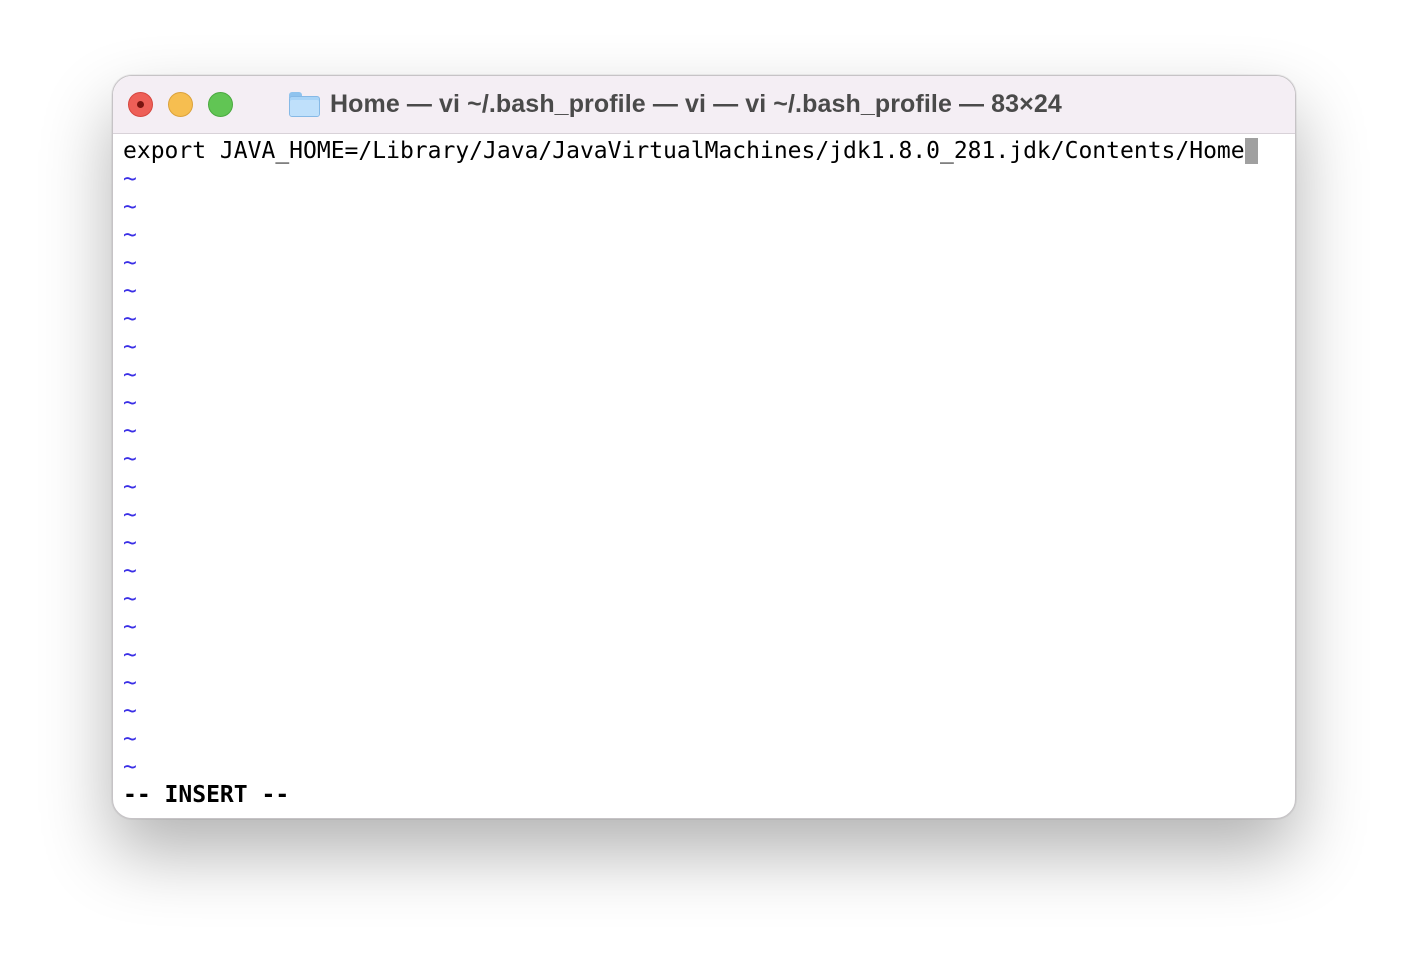 Image resolution: width=1406 pixels, height=966 pixels. What do you see at coordinates (206, 795) in the screenshot?
I see `vim-mode-indicator: -- INSERT --` at bounding box center [206, 795].